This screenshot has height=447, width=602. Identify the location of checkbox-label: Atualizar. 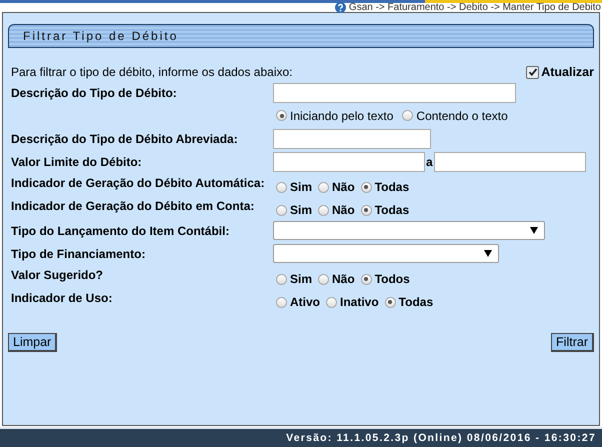
(567, 72).